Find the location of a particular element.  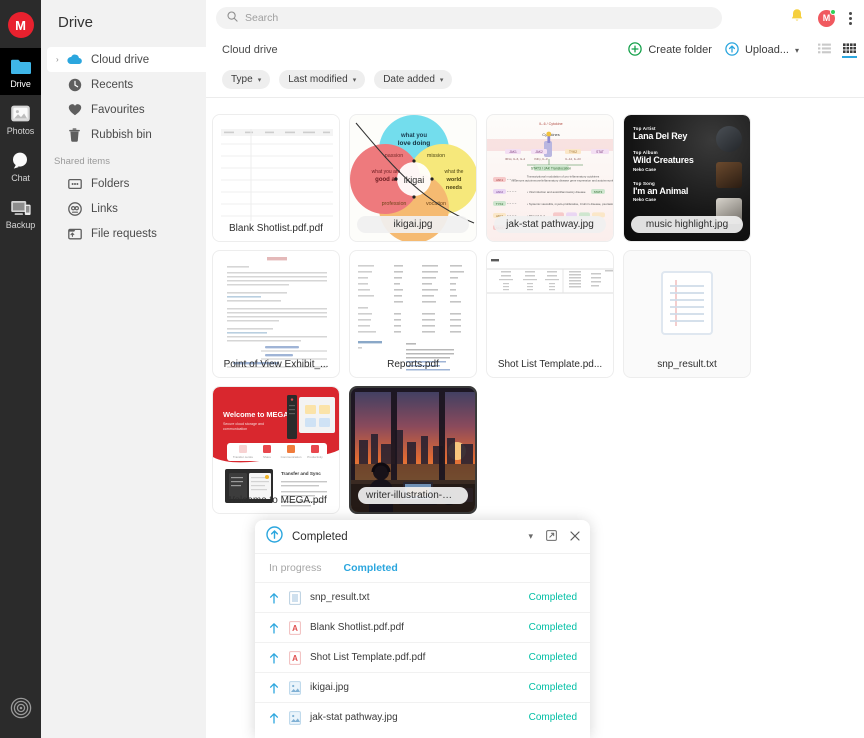

rail-item-chat: Chat is located at coordinates (20, 165).